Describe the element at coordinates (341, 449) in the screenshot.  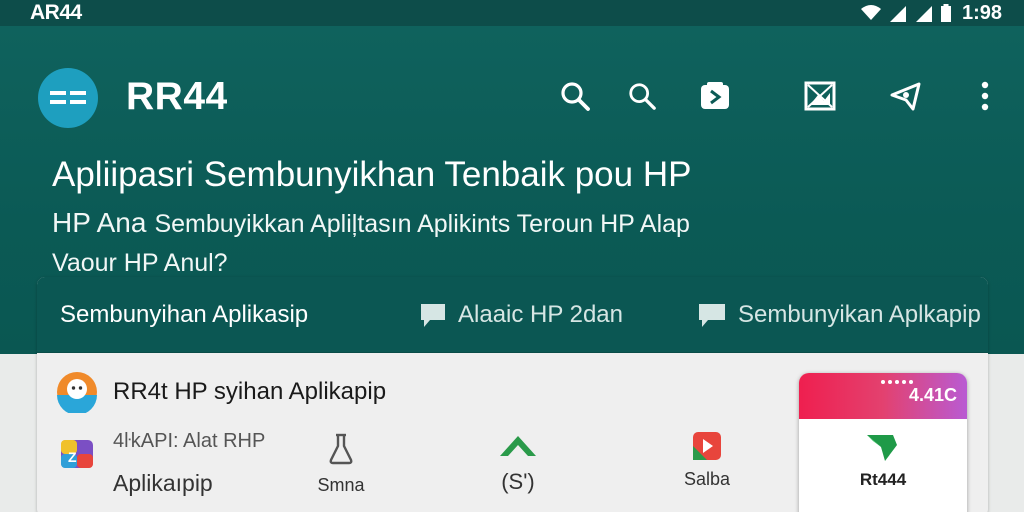
I see `flask-icon` at that location.